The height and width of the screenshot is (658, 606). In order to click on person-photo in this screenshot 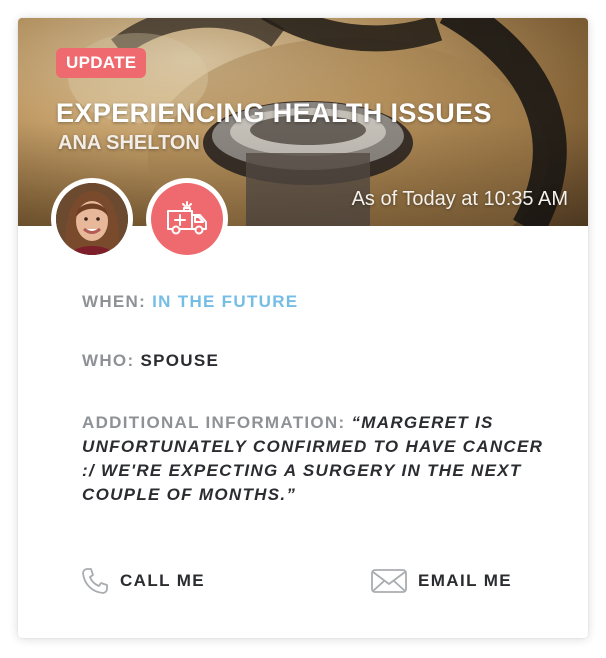, I will do `click(92, 219)`.